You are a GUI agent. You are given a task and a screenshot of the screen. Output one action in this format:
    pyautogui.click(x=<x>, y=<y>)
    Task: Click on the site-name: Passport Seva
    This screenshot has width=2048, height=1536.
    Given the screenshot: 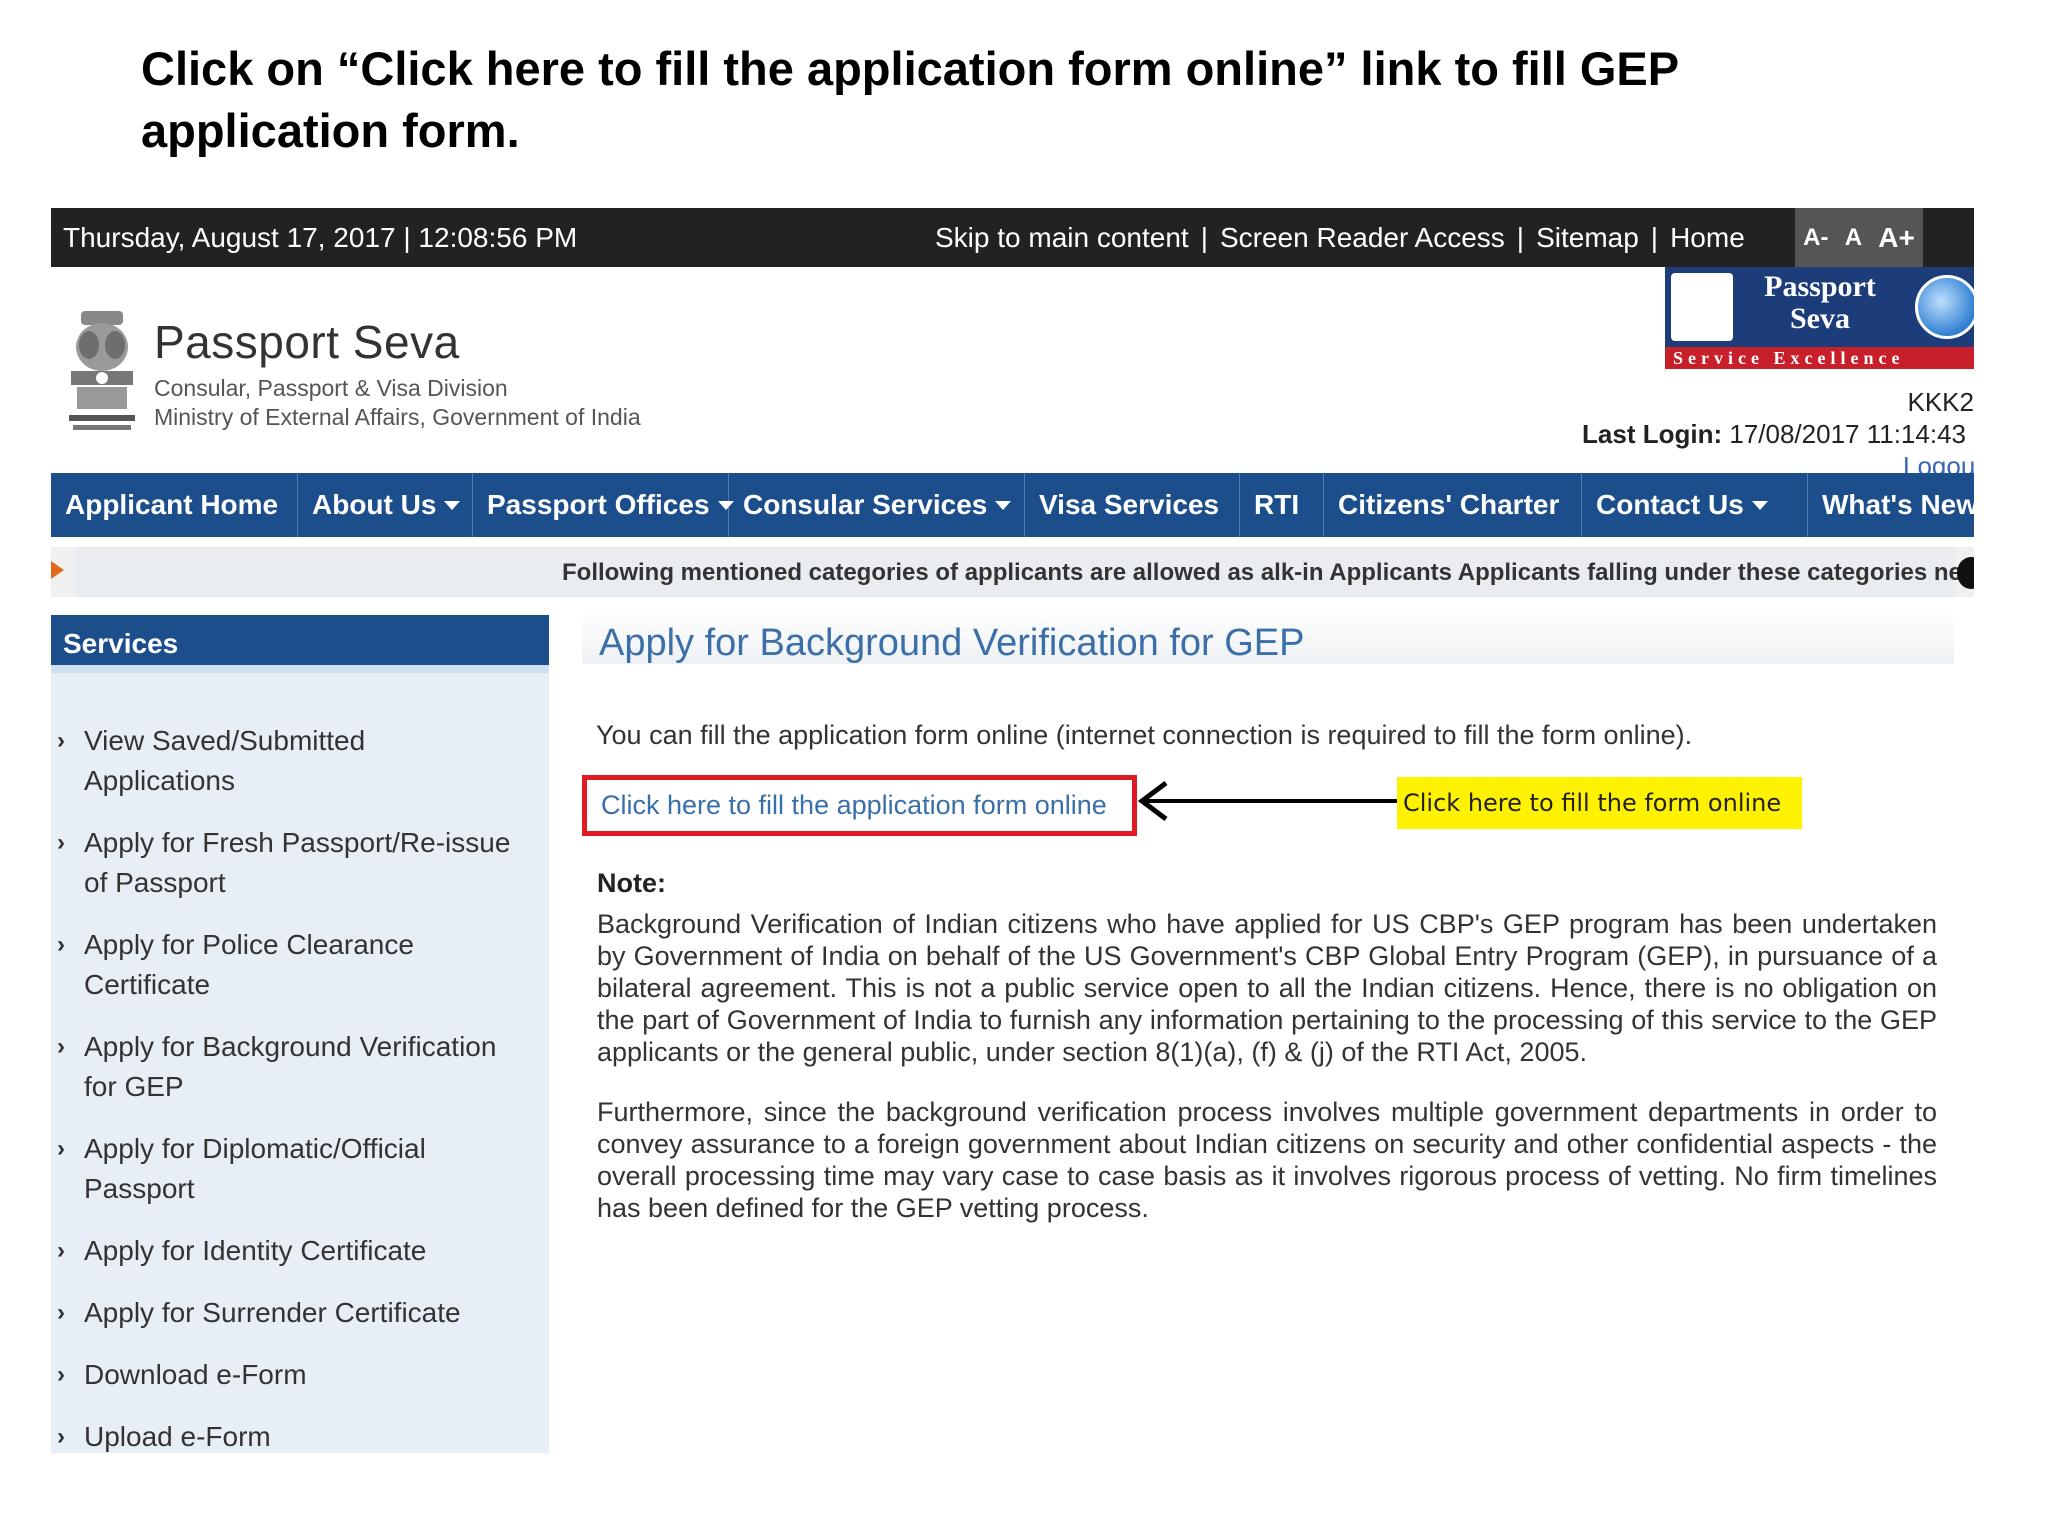 What is the action you would take?
    pyautogui.click(x=307, y=342)
    